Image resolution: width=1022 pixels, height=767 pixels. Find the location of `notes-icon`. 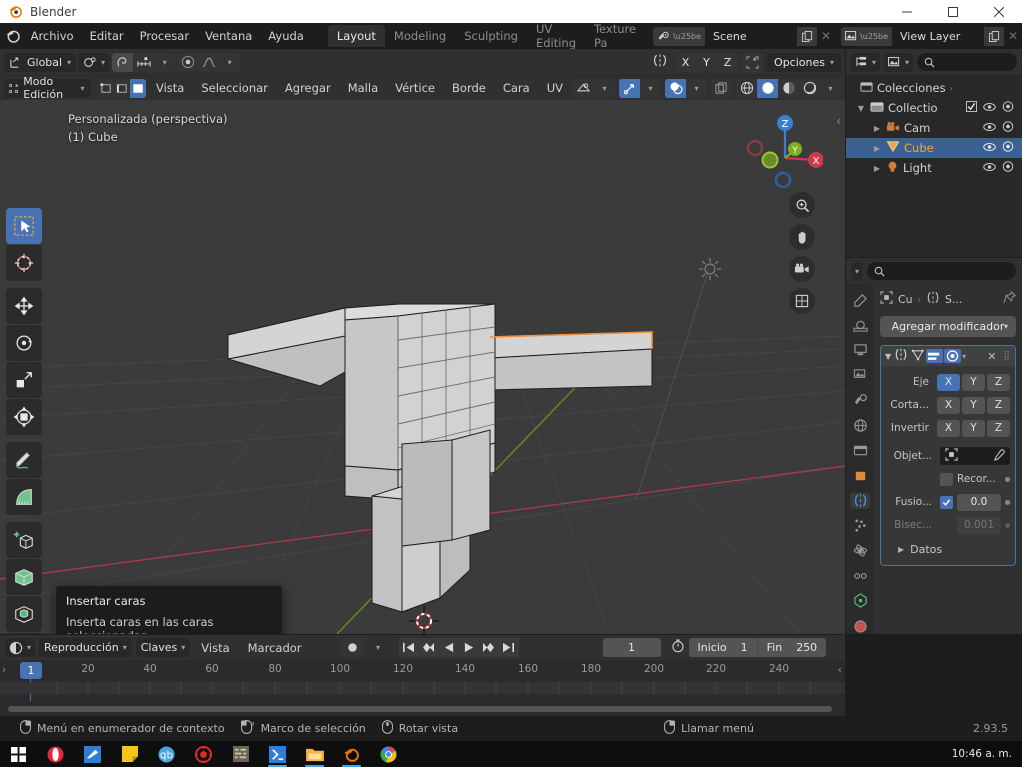

notes-icon is located at coordinates (129, 754).